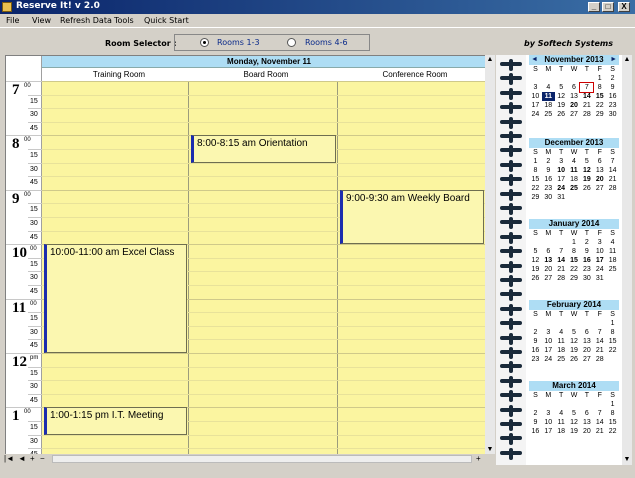  I want to click on calendar-scroll-down-icon: ▼, so click(627, 460).